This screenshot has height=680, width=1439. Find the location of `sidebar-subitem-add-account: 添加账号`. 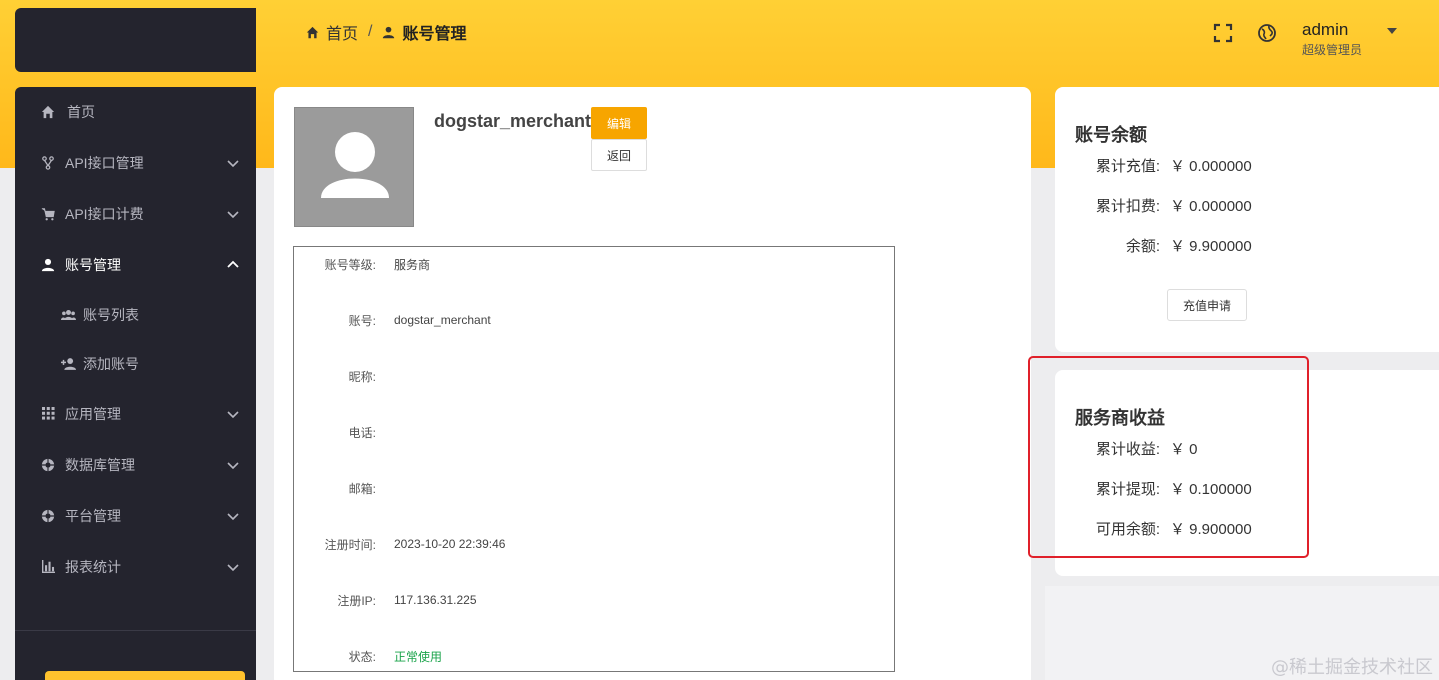

sidebar-subitem-add-account: 添加账号 is located at coordinates (135, 363).